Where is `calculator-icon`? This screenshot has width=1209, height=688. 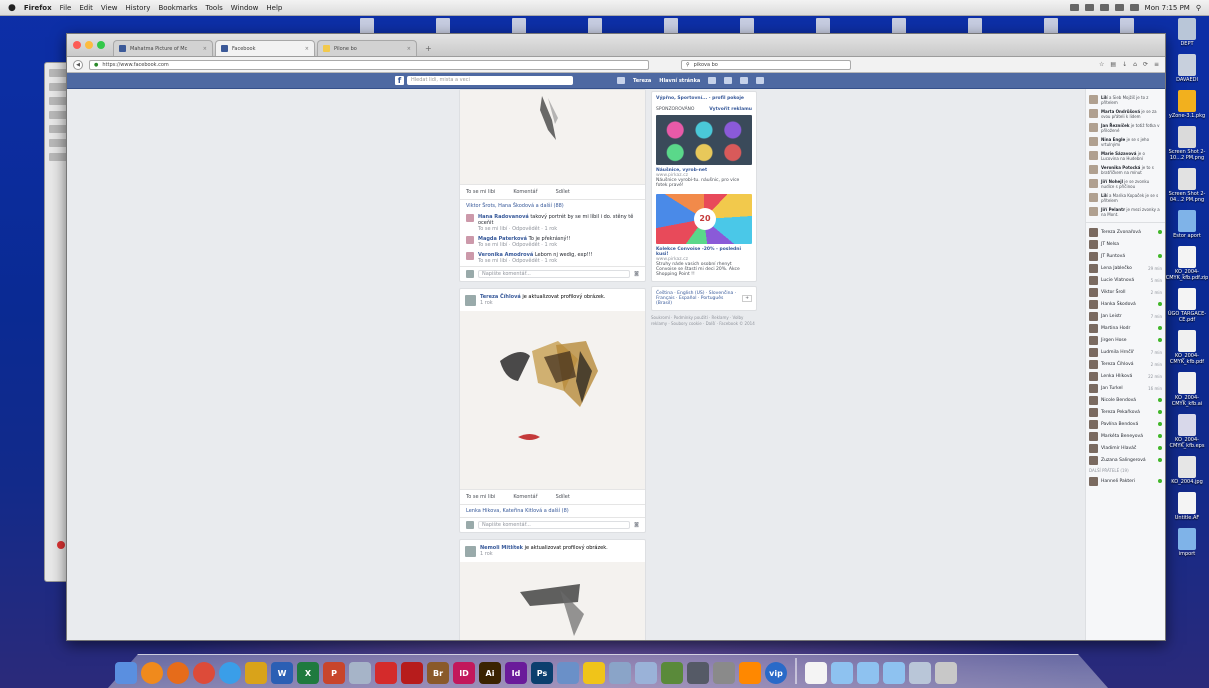 calculator-icon is located at coordinates (568, 673).